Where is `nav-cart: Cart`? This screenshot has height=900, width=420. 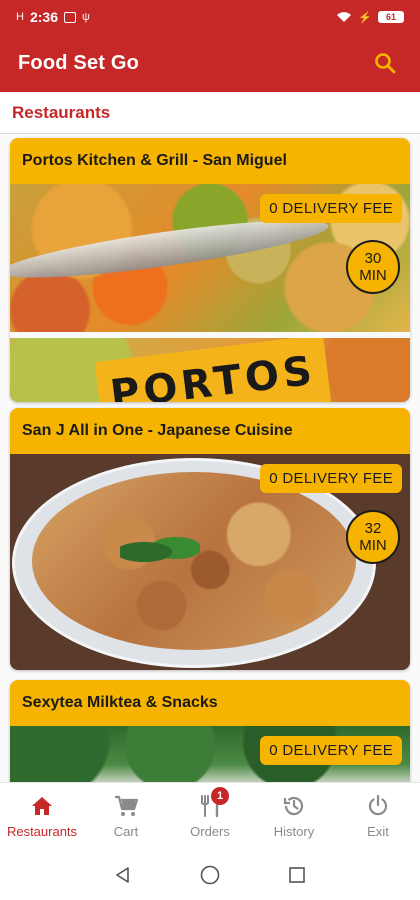
nav-cart: Cart is located at coordinates (126, 816).